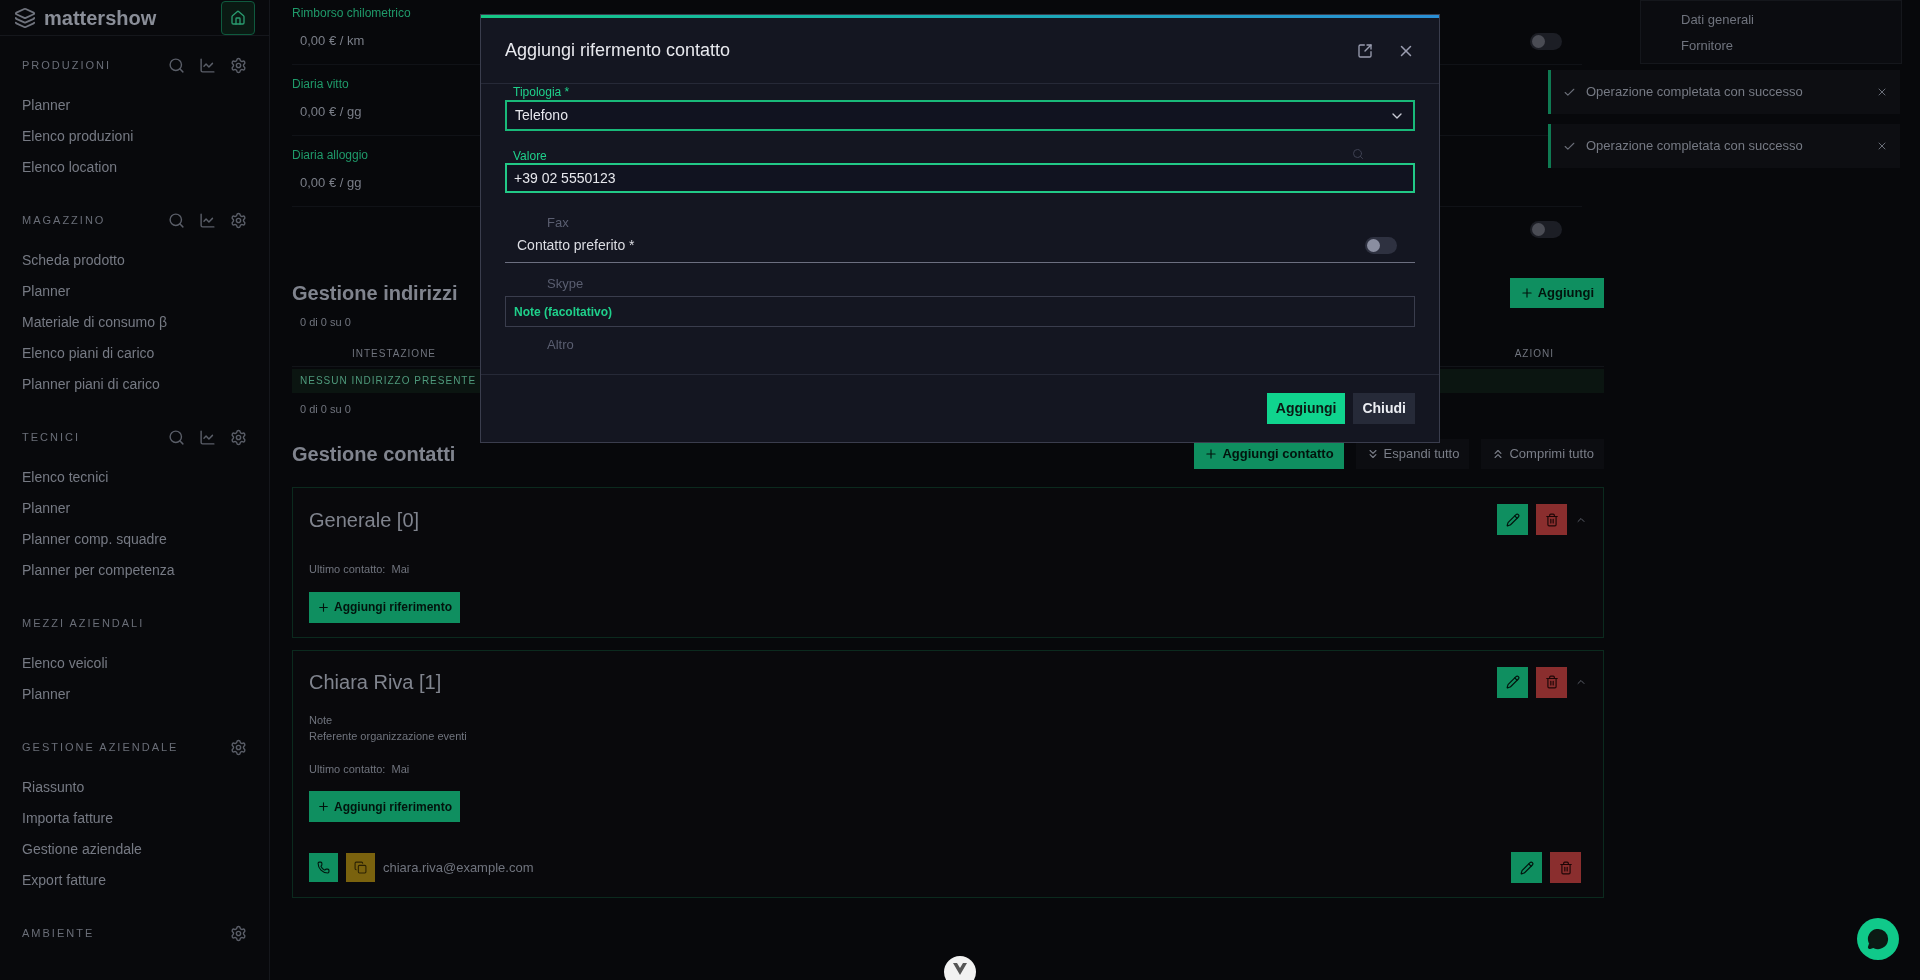  Describe the element at coordinates (67, 65) in the screenshot. I see `section-heading: PRODUZIONI` at that location.